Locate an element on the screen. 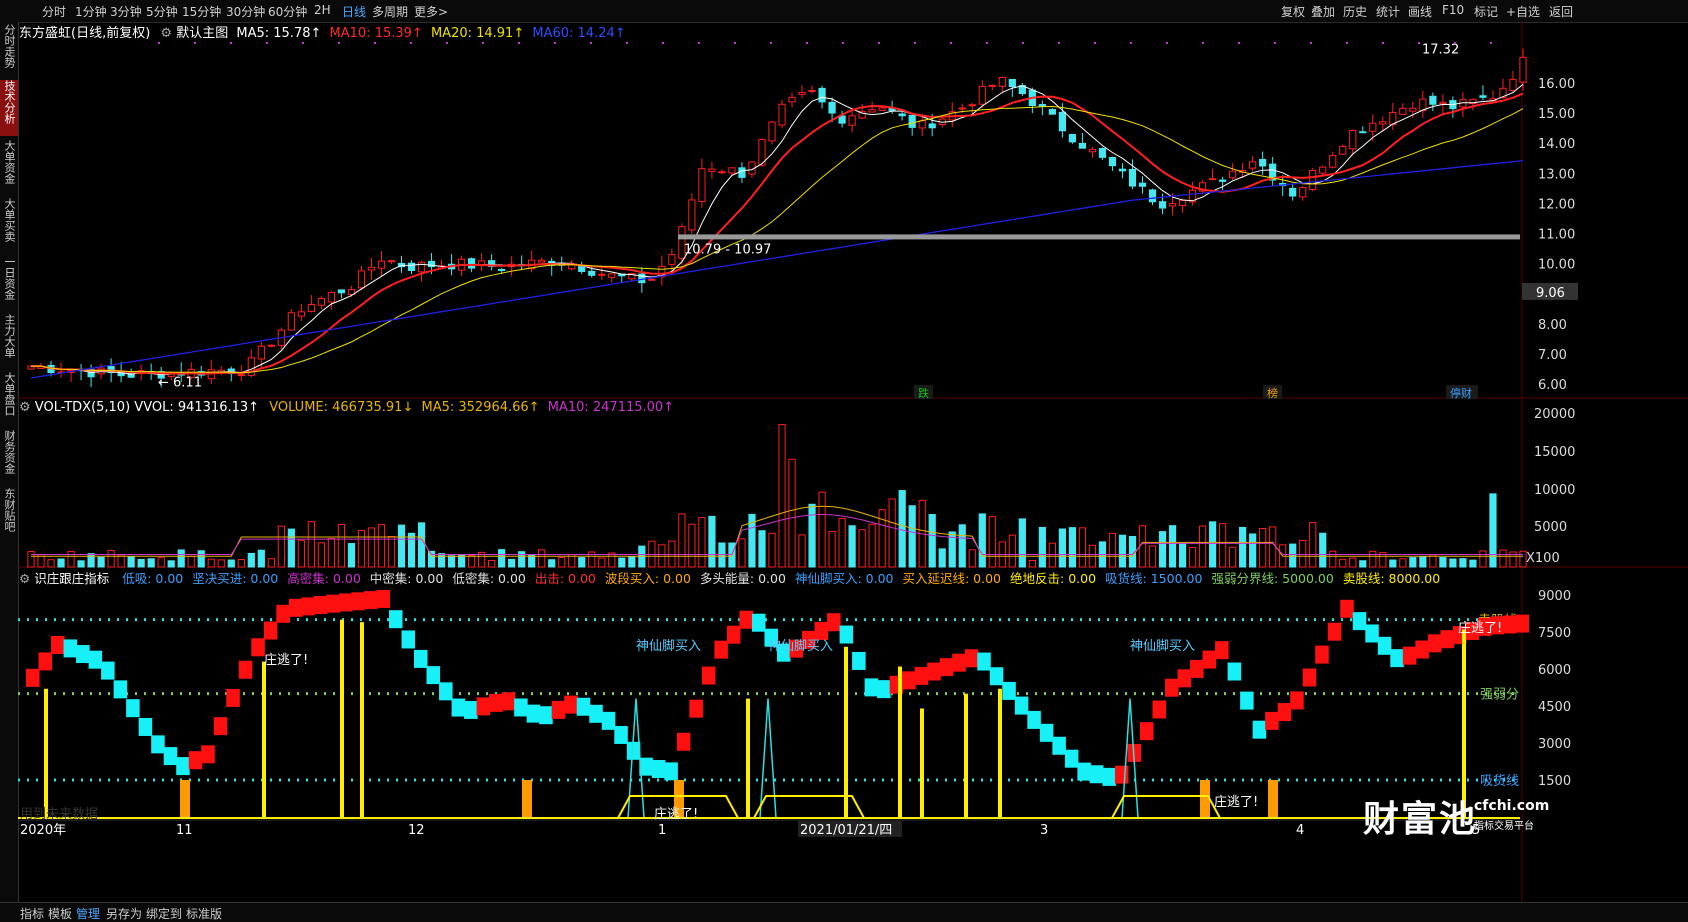 This screenshot has height=922, width=1688. period-tab-1min: 1分钟 is located at coordinates (91, 11).